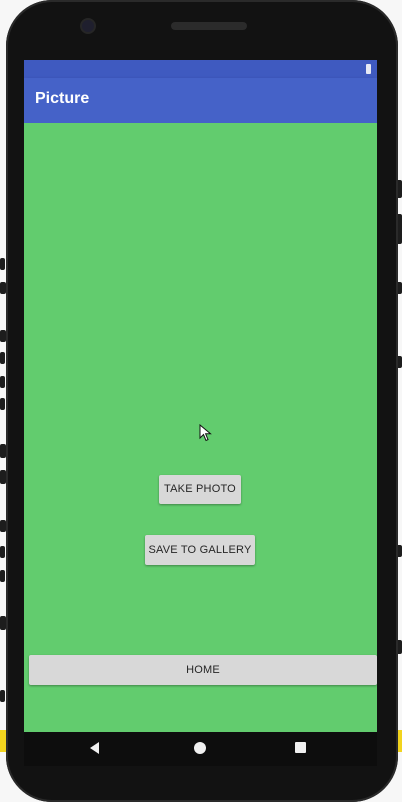 The image size is (402, 802). I want to click on recents-square-icon, so click(300, 747).